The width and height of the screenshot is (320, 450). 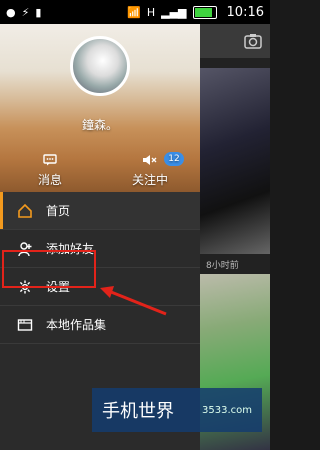 What do you see at coordinates (245, 12) in the screenshot?
I see `clock: 10:16` at bounding box center [245, 12].